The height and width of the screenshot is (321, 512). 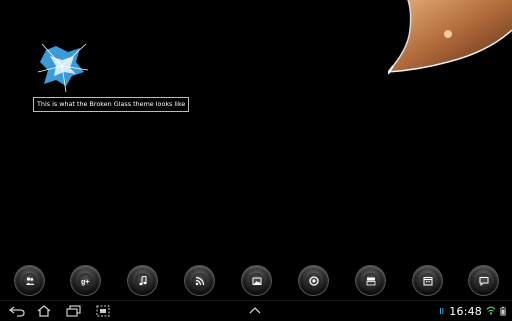 I want to click on dock-button-rss, so click(x=199, y=280).